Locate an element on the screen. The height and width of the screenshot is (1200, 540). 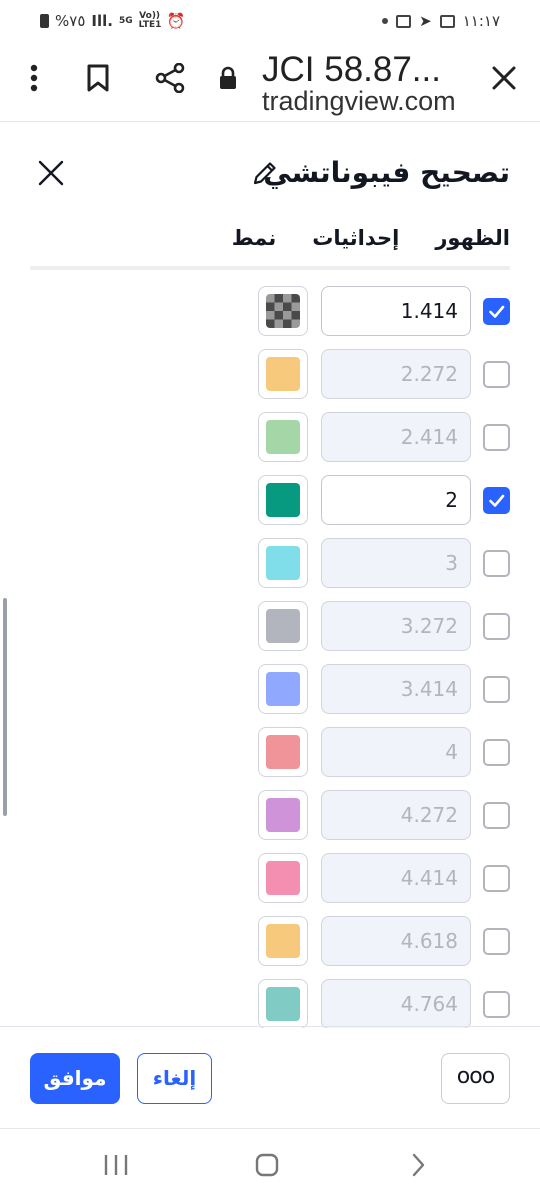
telegram-icon: ➤ is located at coordinates (425, 21).